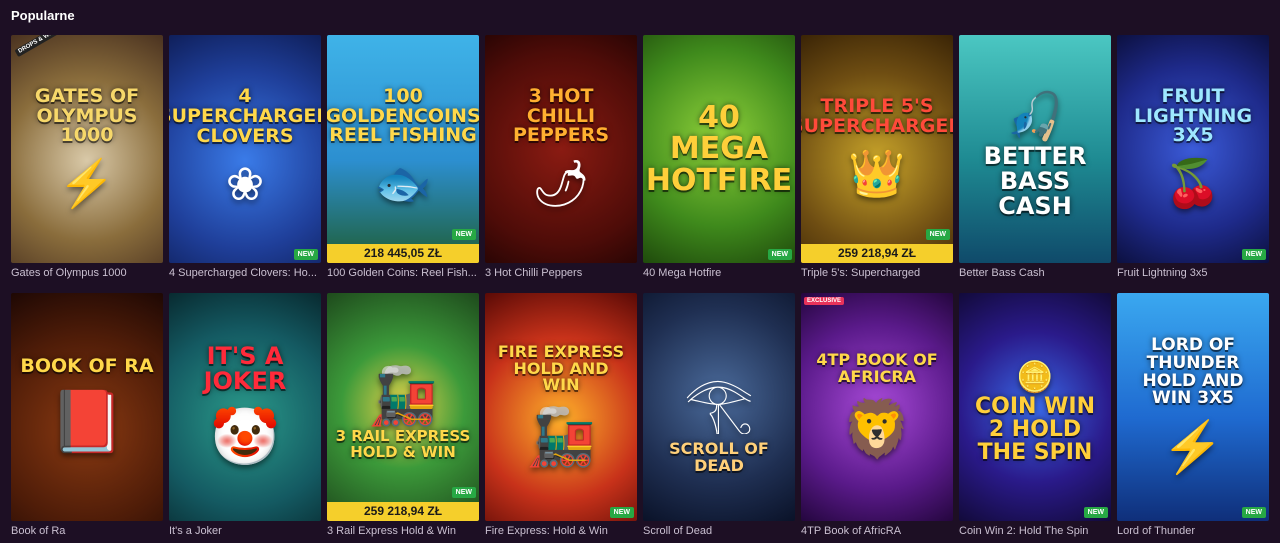 The height and width of the screenshot is (543, 1280). Describe the element at coordinates (561, 273) in the screenshot. I see `game-title: 3 Hot Chilli Peppers` at that location.